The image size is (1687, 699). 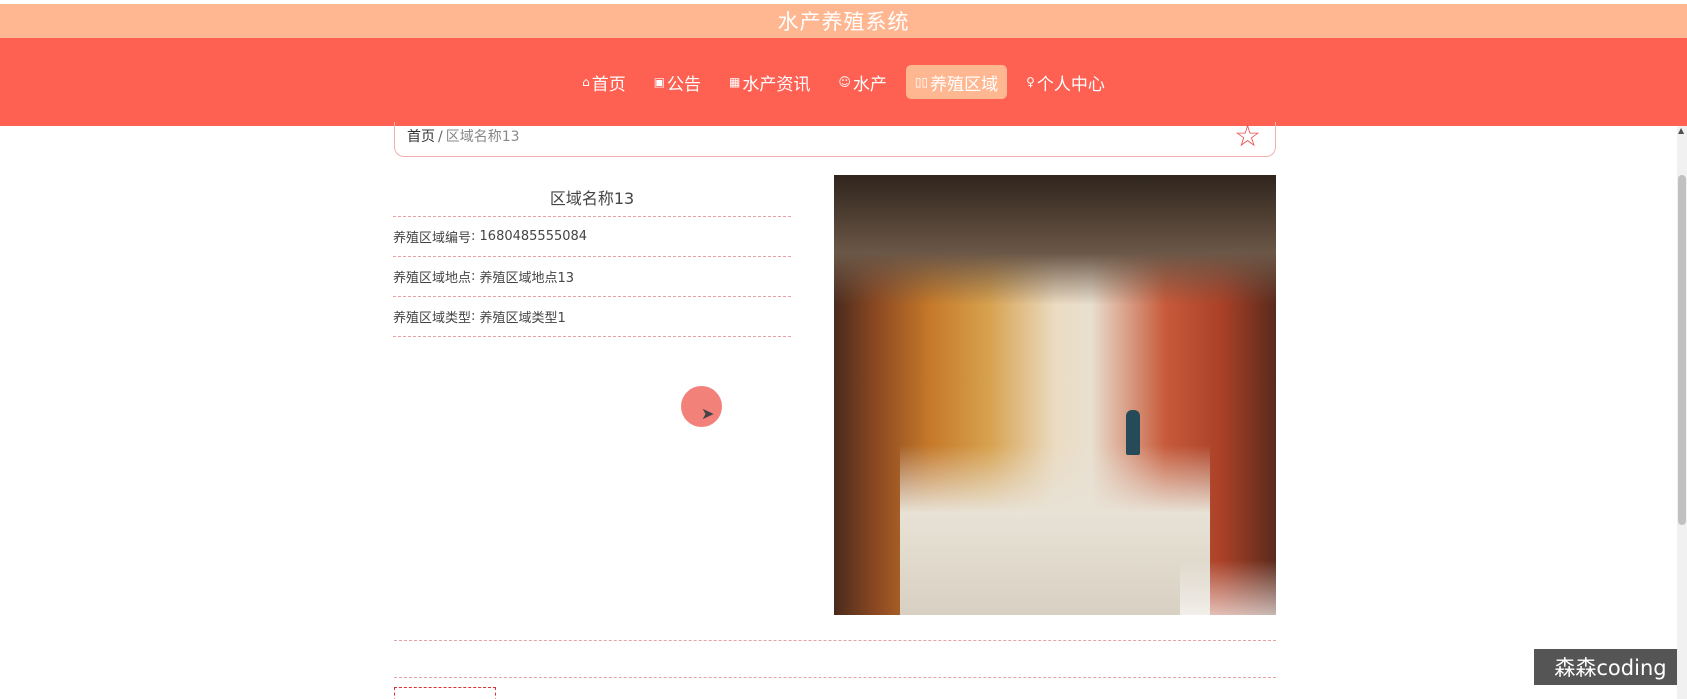 What do you see at coordinates (1682, 350) in the screenshot?
I see `scrollbar-thumb` at bounding box center [1682, 350].